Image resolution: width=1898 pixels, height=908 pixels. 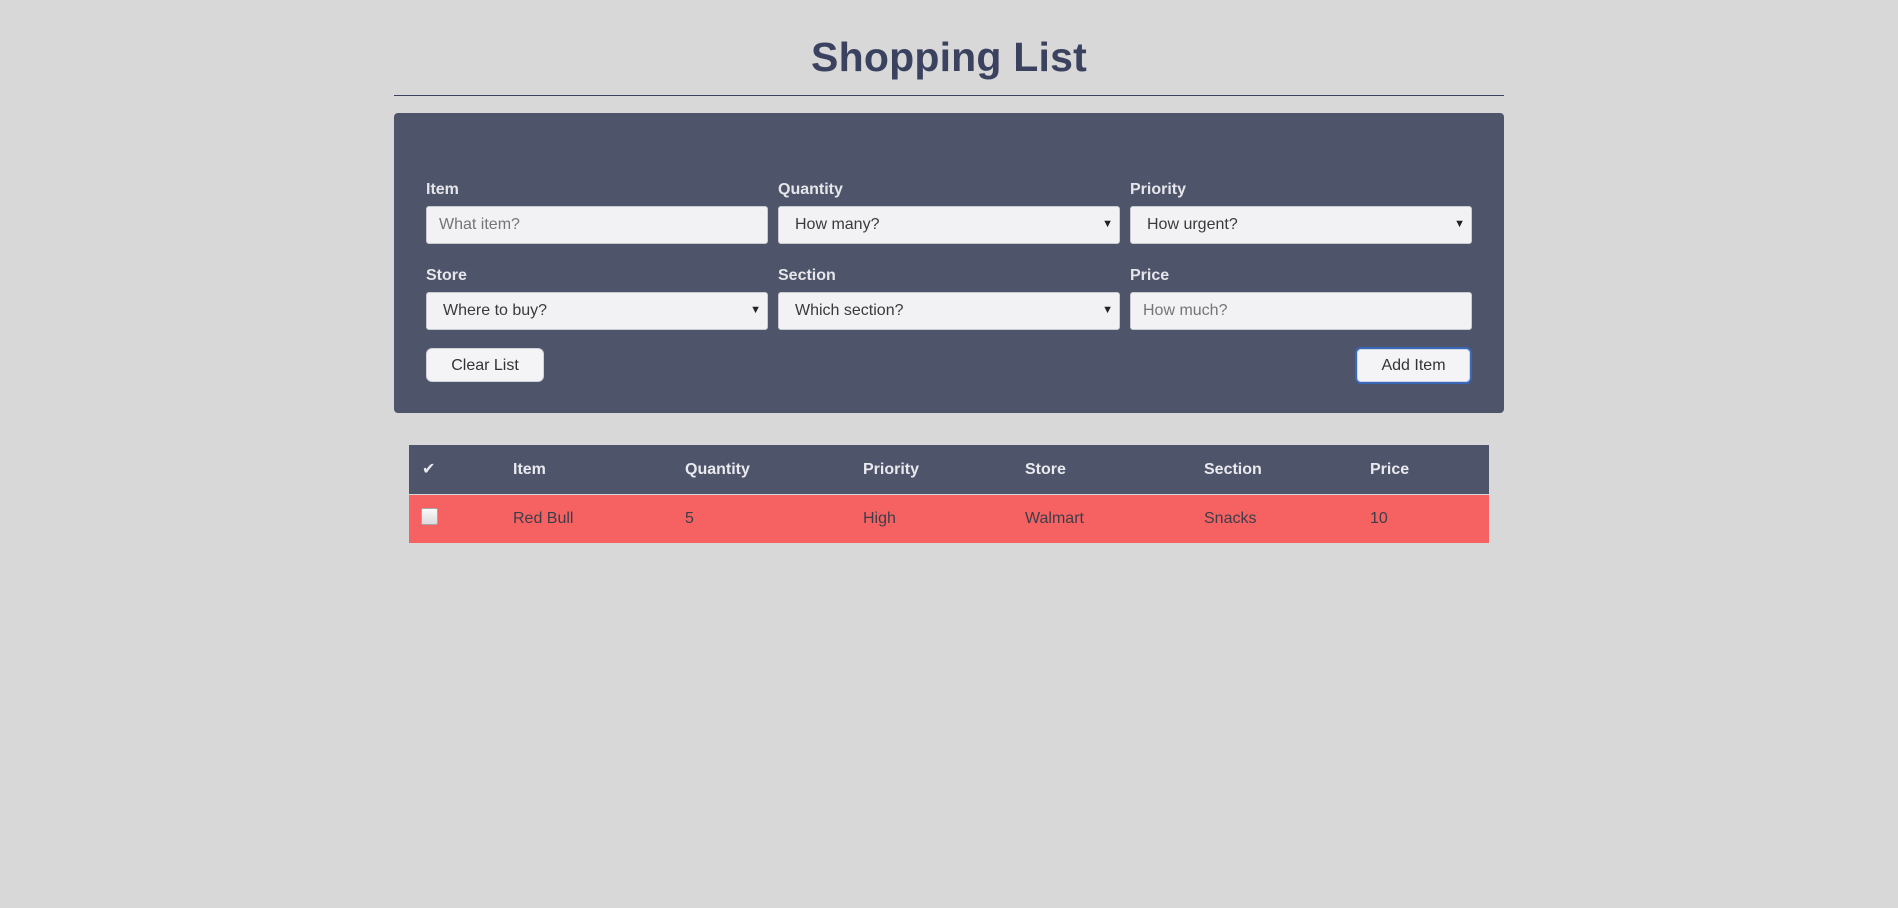 What do you see at coordinates (1054, 518) in the screenshot?
I see `row-store: Walmart` at bounding box center [1054, 518].